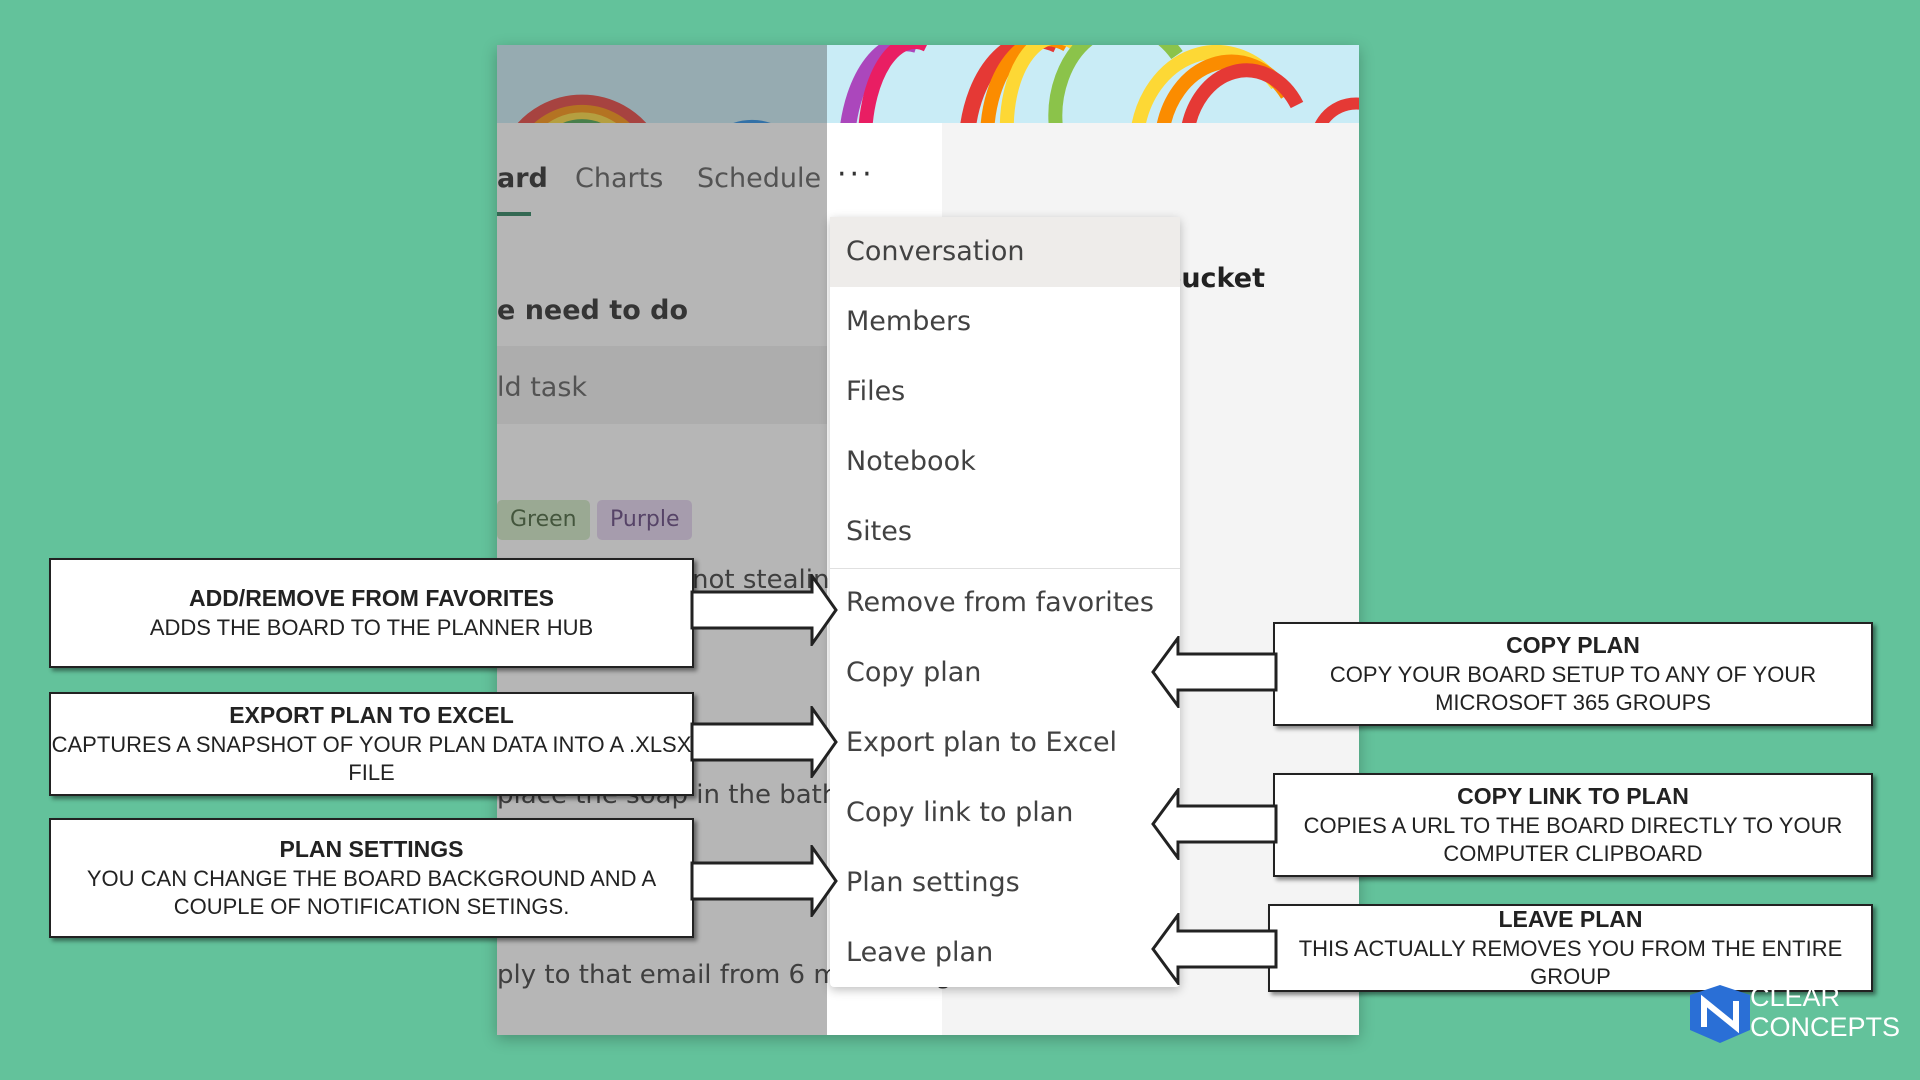  What do you see at coordinates (1005, 883) in the screenshot?
I see `menu-item-plan-settings: Plan settings` at bounding box center [1005, 883].